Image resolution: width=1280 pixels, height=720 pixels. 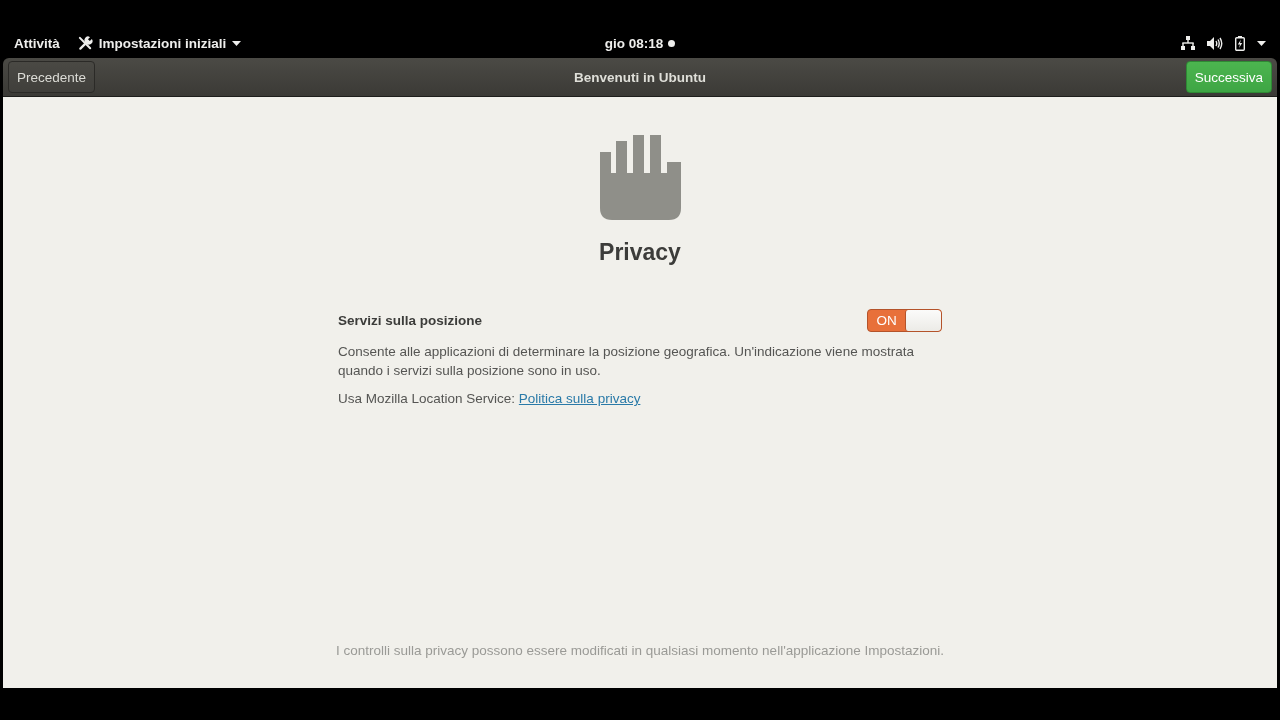 What do you see at coordinates (1215, 43) in the screenshot?
I see `speaker-icon` at bounding box center [1215, 43].